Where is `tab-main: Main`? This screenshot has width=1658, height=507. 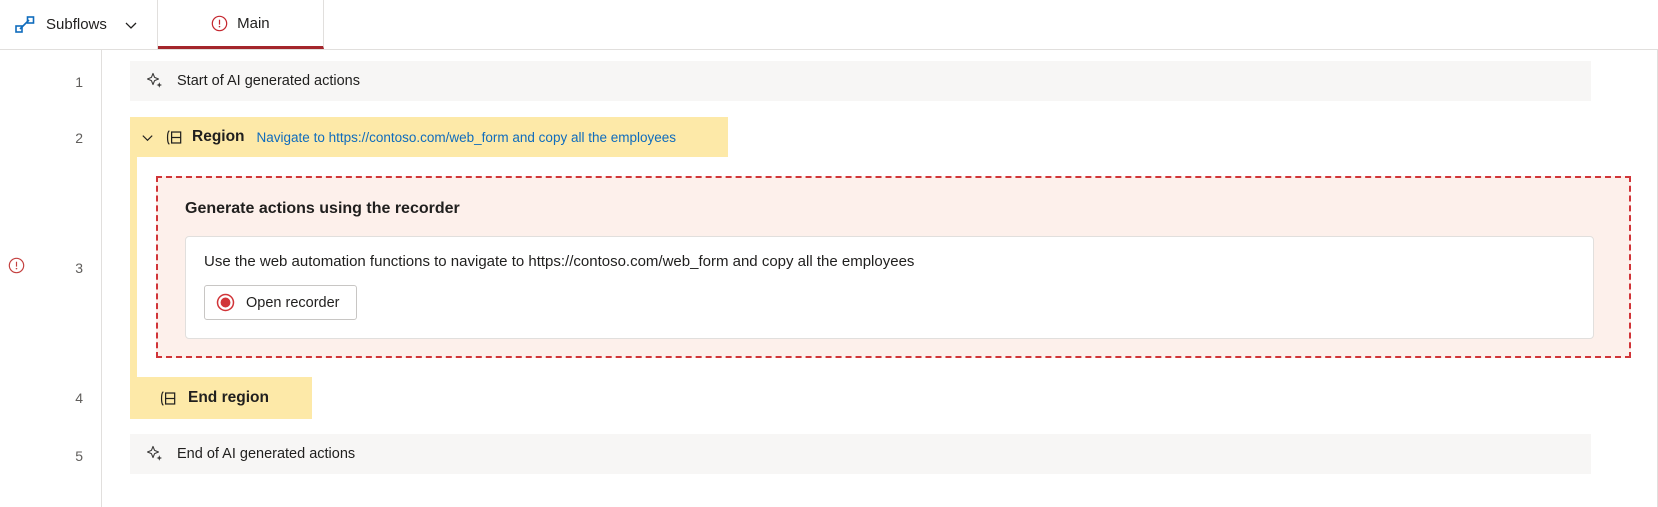
tab-main: Main is located at coordinates (240, 24).